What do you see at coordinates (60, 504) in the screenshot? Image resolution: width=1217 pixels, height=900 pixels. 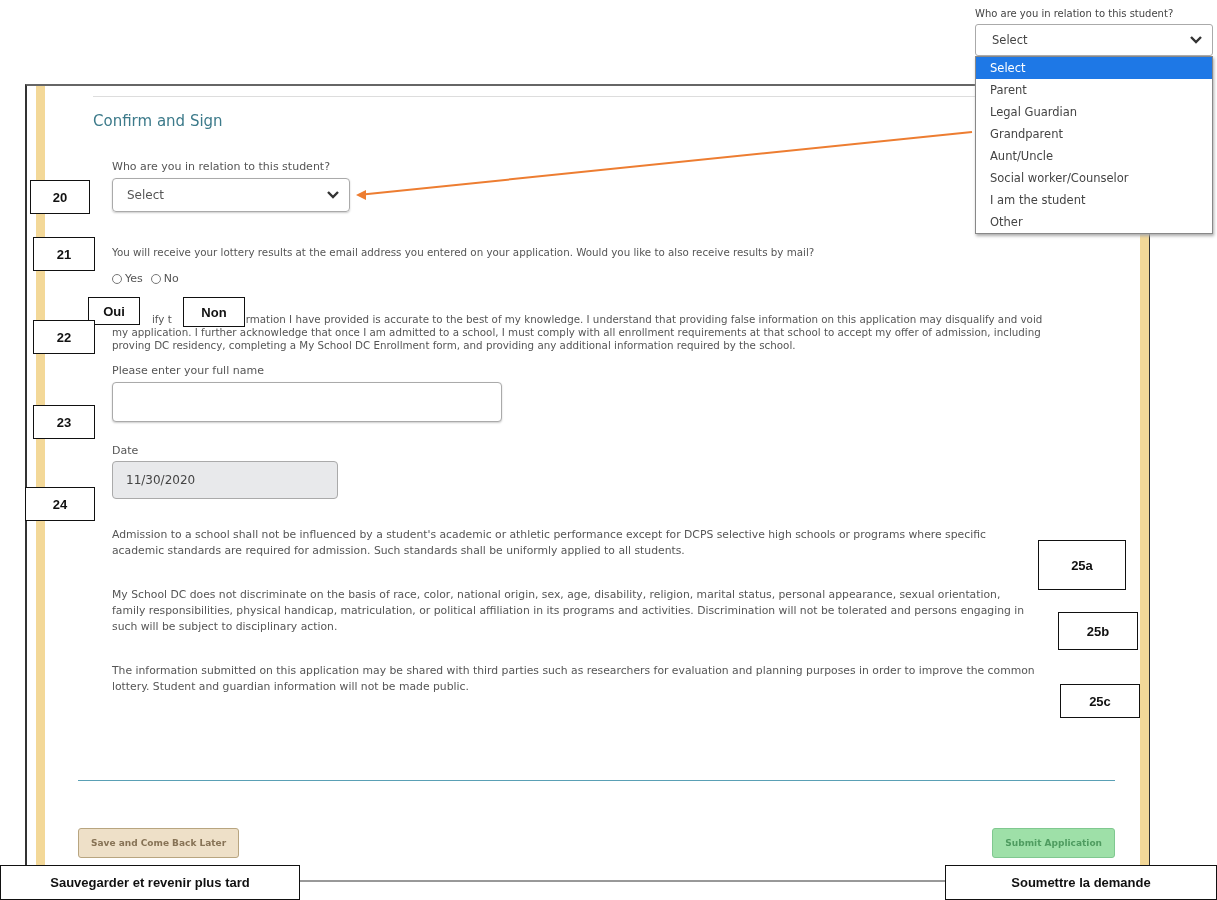 I see `callout-label: 24` at bounding box center [60, 504].